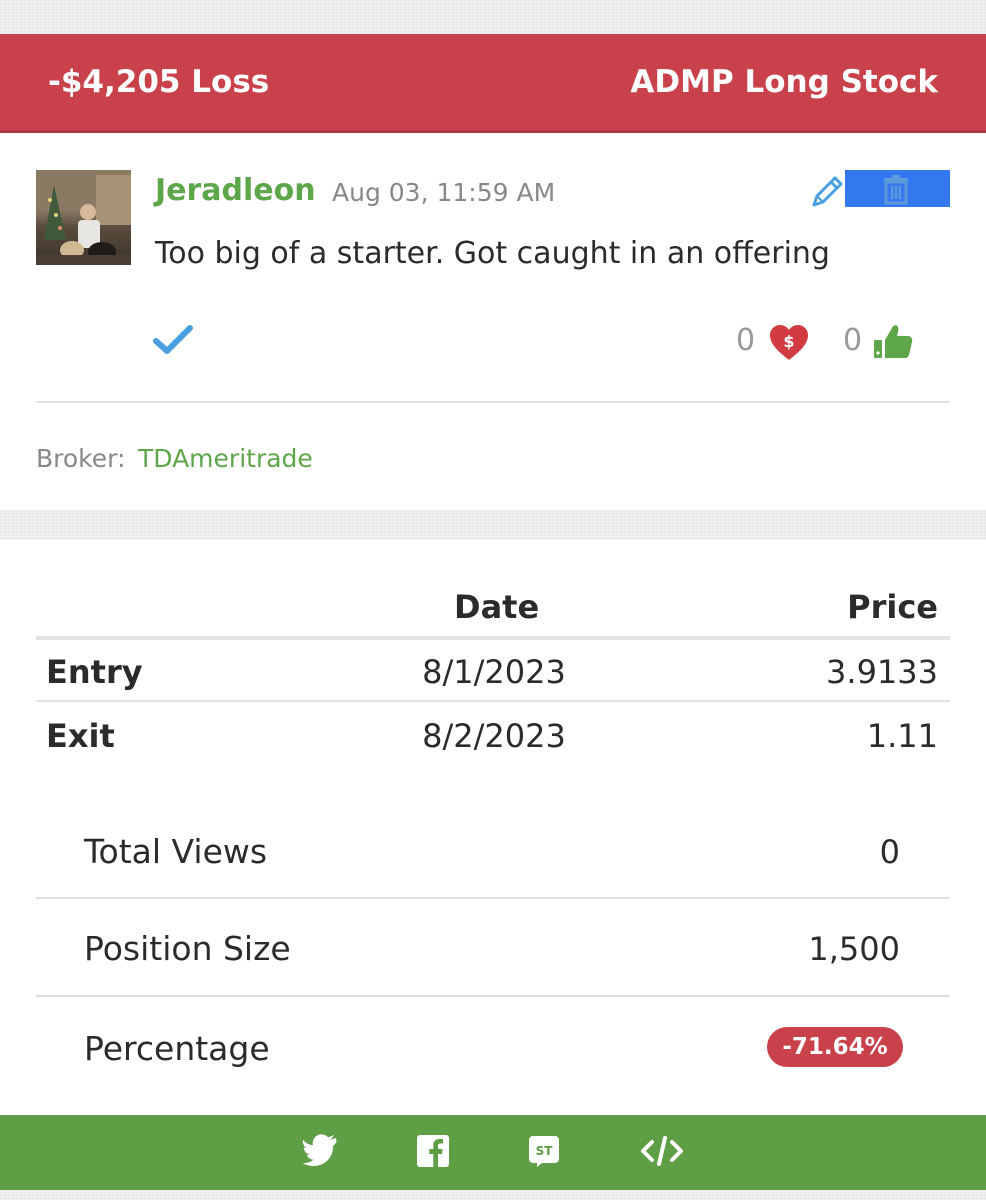  I want to click on stat-percentage-label: Percentage, so click(177, 1048).